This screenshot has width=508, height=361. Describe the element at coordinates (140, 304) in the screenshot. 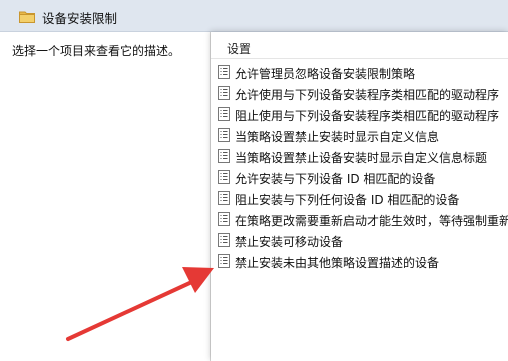

I see `red-arrow-icon` at that location.